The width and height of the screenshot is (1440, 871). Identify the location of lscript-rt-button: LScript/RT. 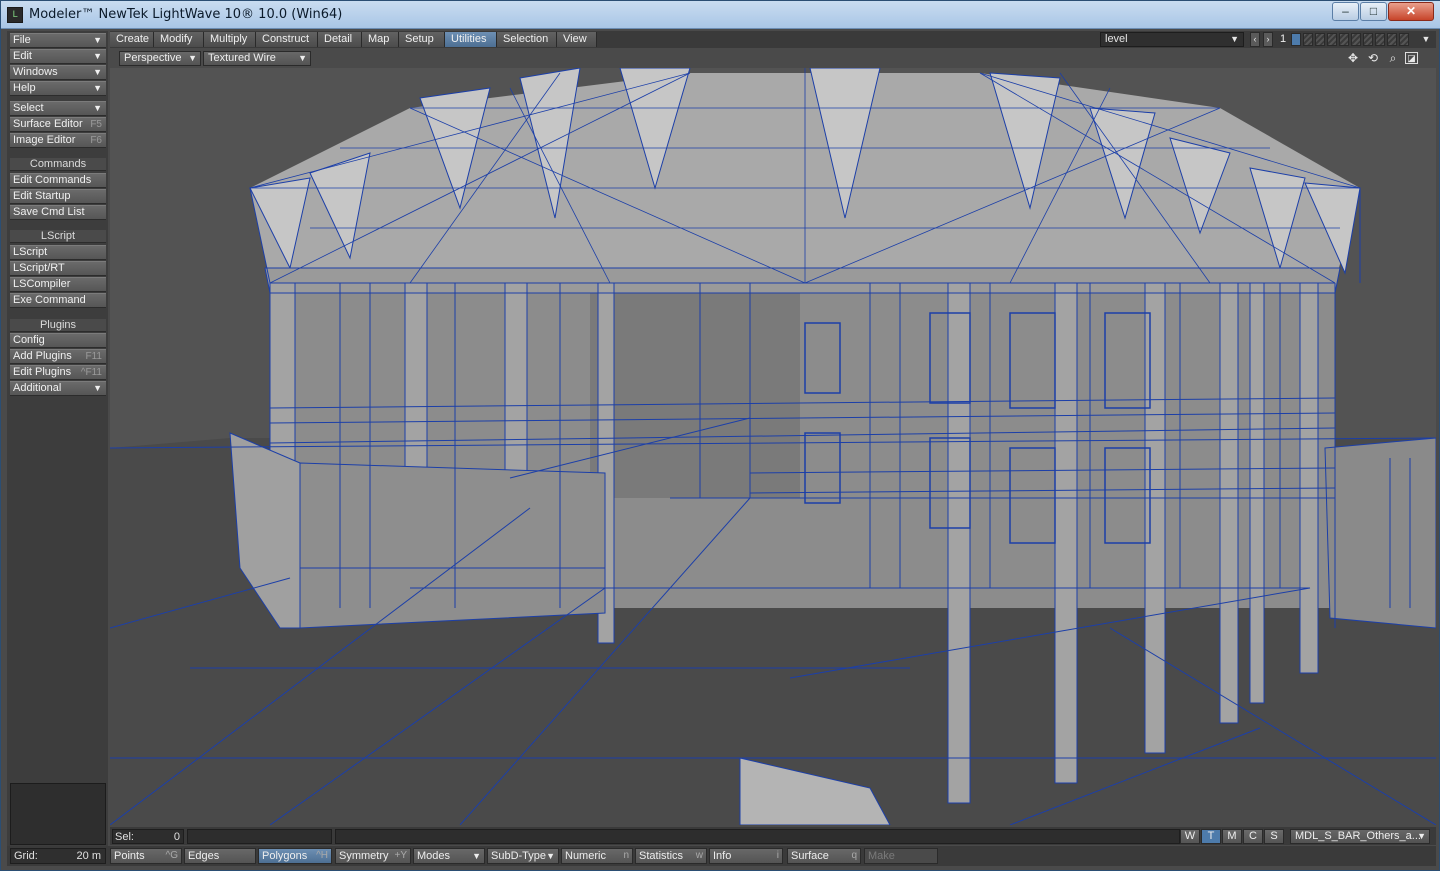
(58, 268).